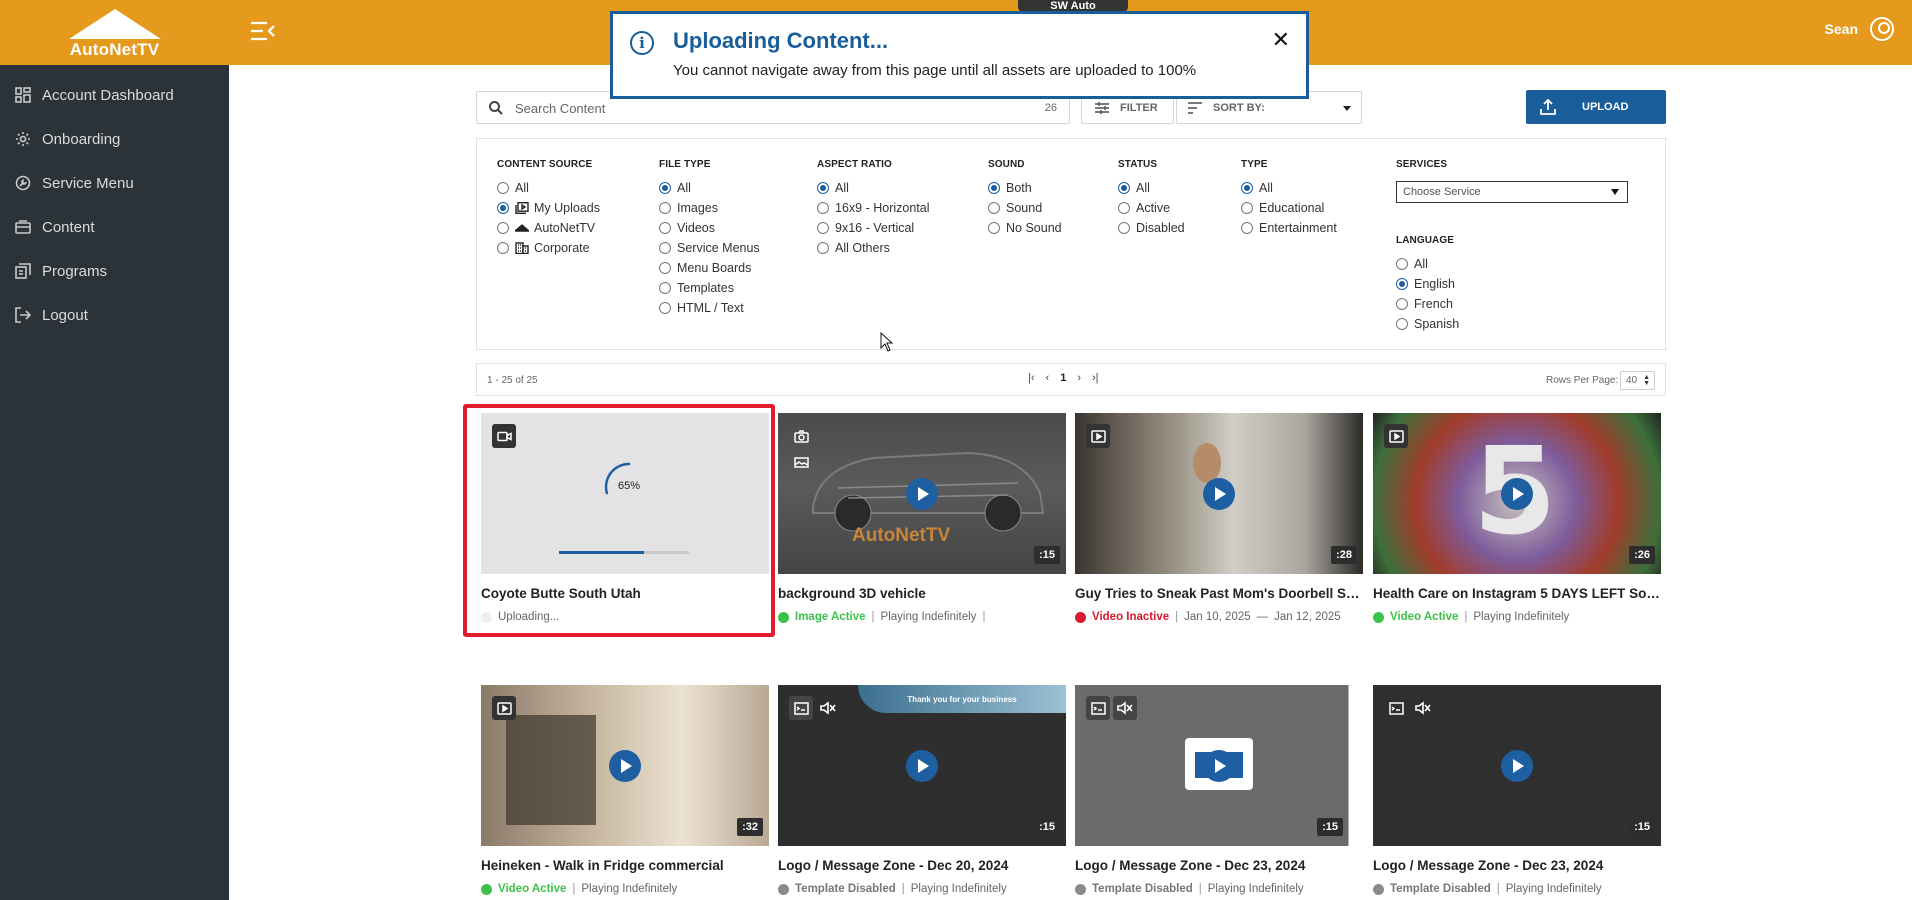  I want to click on card-thumbnail: Thank you for your business :15, so click(922, 765).